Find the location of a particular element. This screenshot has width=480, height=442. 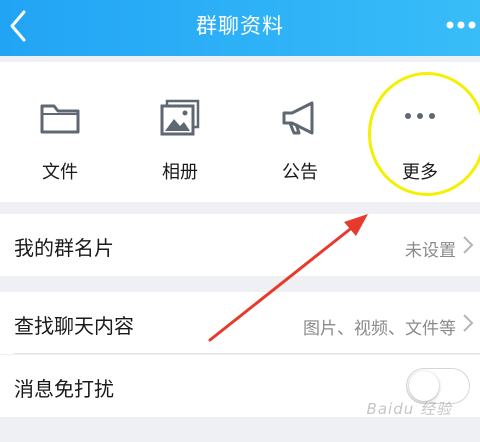

search-chat-label: 查找聊天内容 is located at coordinates (74, 326).